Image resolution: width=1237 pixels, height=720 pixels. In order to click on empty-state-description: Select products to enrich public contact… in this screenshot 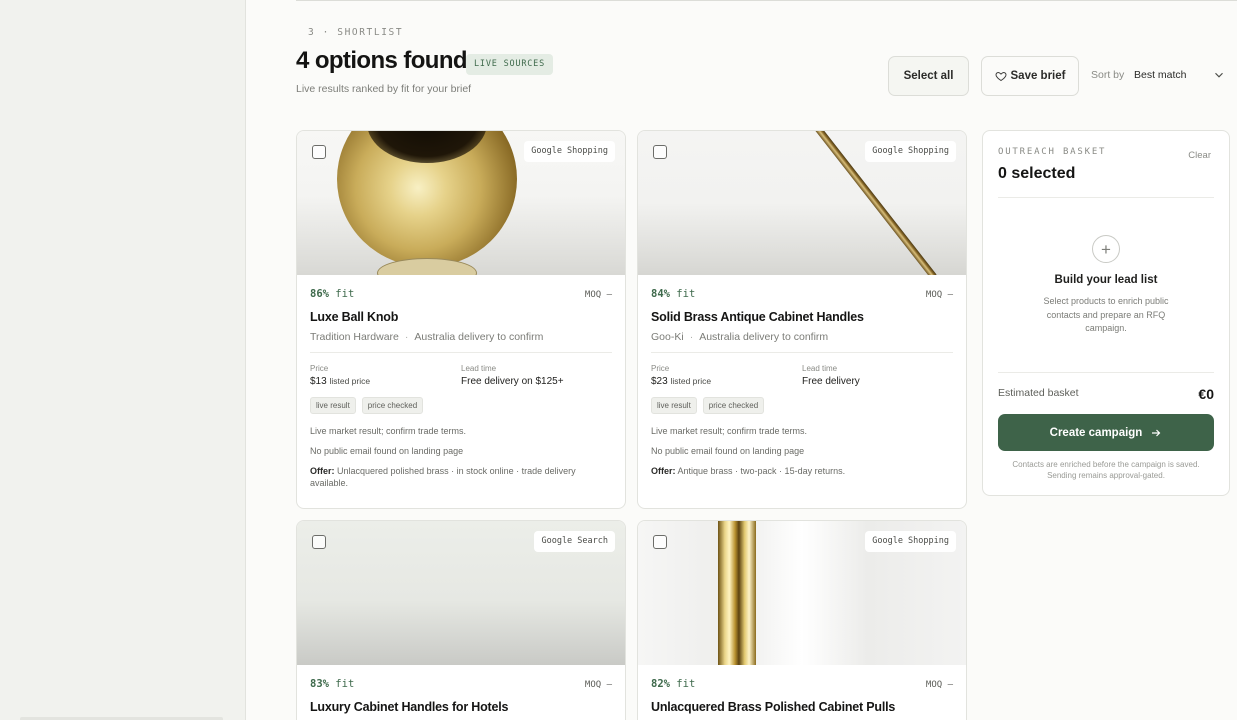, I will do `click(1106, 314)`.